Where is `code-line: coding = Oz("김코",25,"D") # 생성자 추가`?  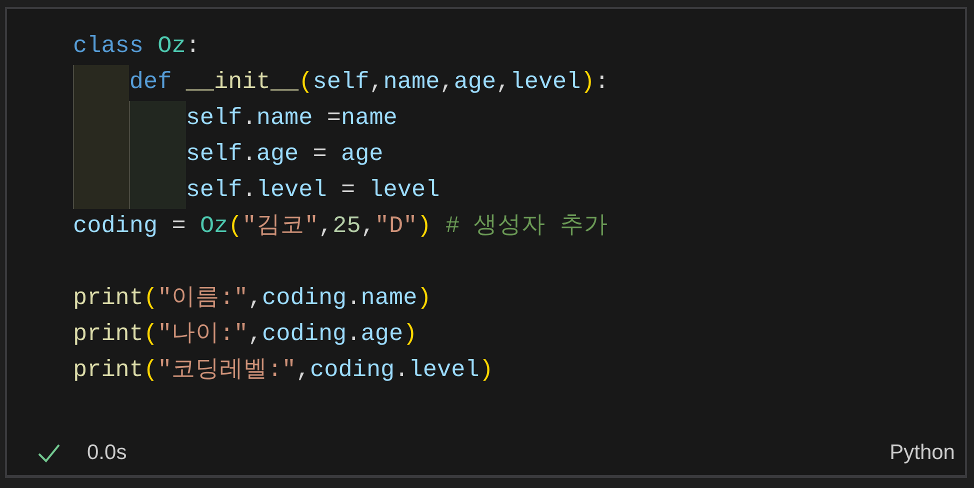 code-line: coding = Oz("김코",25,"D") # 생성자 추가 is located at coordinates (340, 227).